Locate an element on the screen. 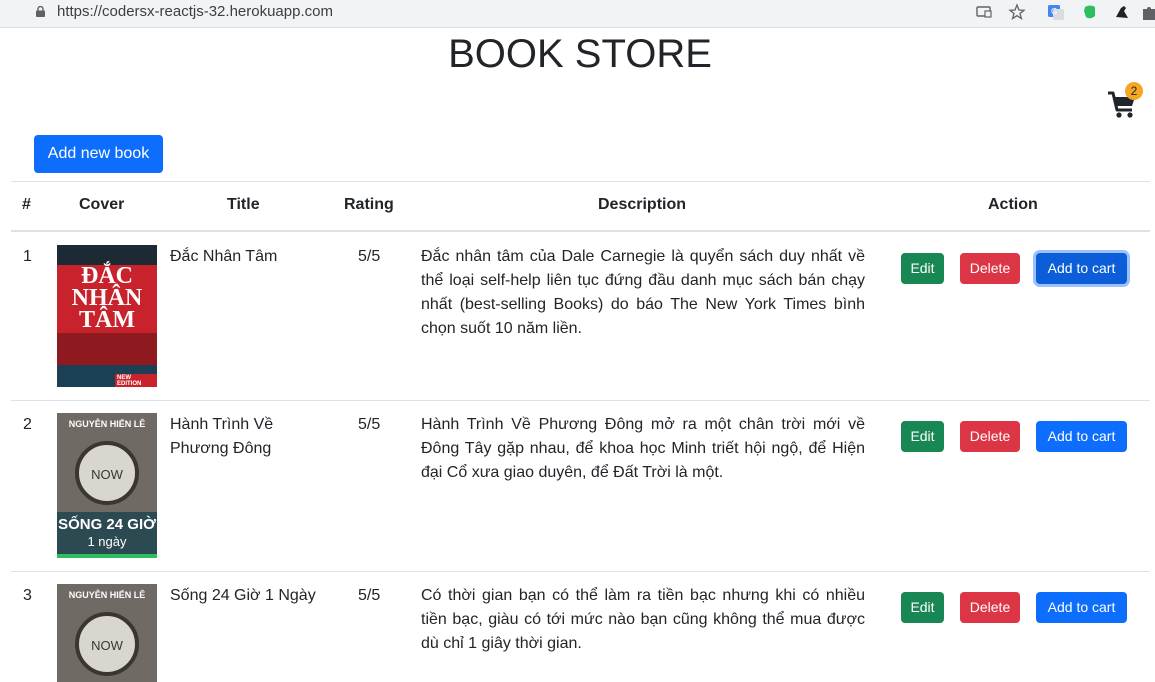 Image resolution: width=1155 pixels, height=682 pixels. book-cover-image: NGUYỄN HIẾN LÊ NOW SỐNG 24 GIỜ 1 ngày is located at coordinates (107, 485).